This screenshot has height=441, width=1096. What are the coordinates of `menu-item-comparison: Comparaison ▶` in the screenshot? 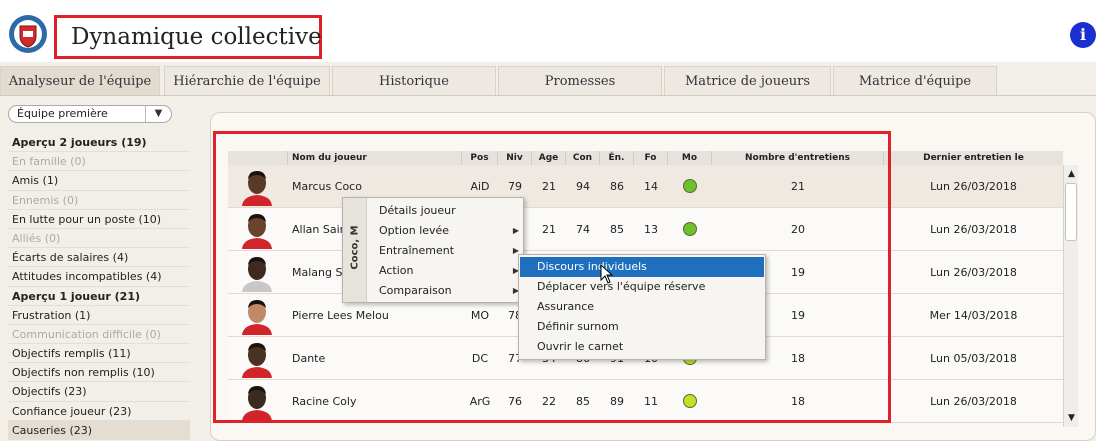 It's located at (449, 291).